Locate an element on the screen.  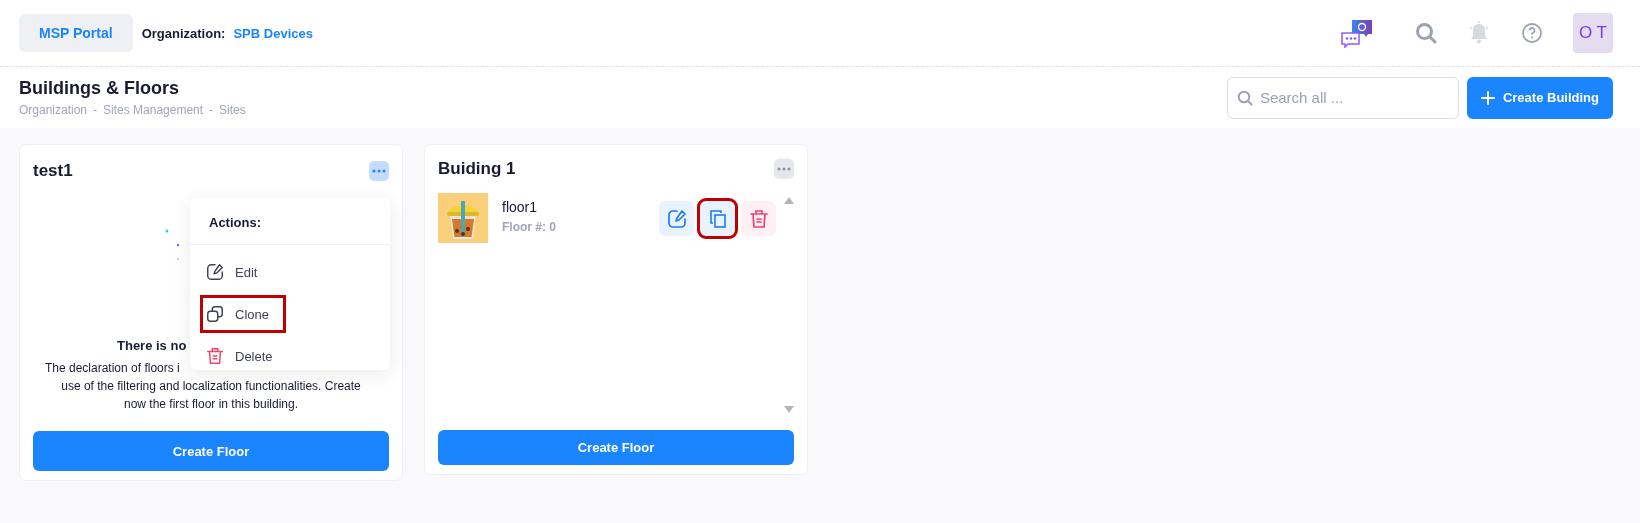
plus-icon is located at coordinates (1487, 97).